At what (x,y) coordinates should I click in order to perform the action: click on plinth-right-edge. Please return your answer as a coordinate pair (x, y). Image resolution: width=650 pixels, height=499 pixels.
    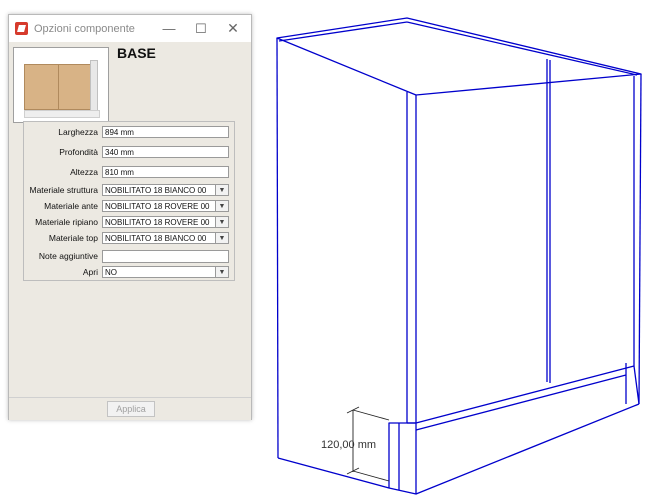
    Looking at the image, I should click on (636, 385).